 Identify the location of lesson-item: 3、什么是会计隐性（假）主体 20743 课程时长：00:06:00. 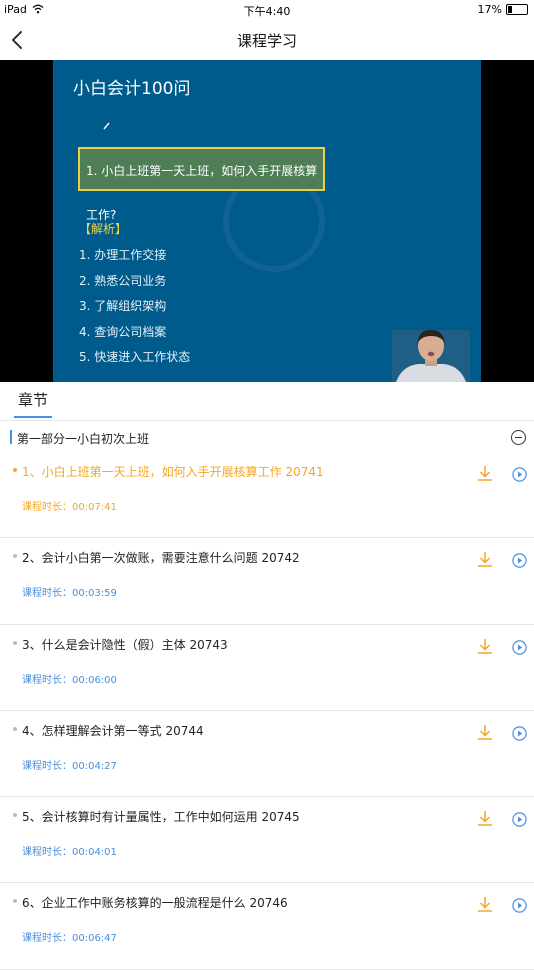
(267, 668).